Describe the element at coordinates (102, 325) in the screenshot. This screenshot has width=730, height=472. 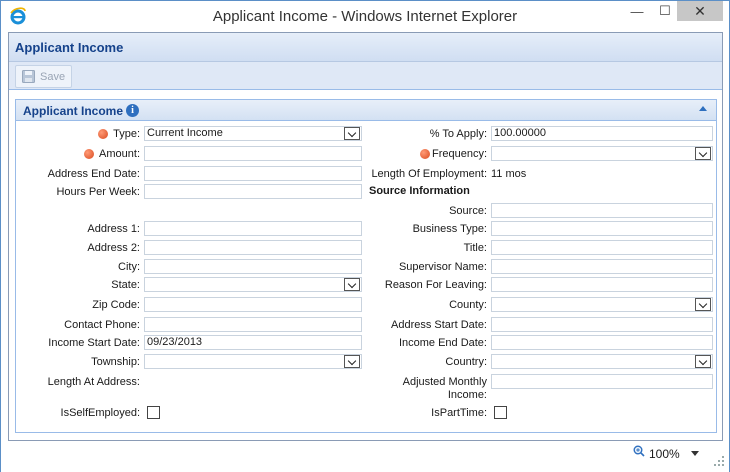
I see `contact-phone-label: Contact Phone:` at that location.